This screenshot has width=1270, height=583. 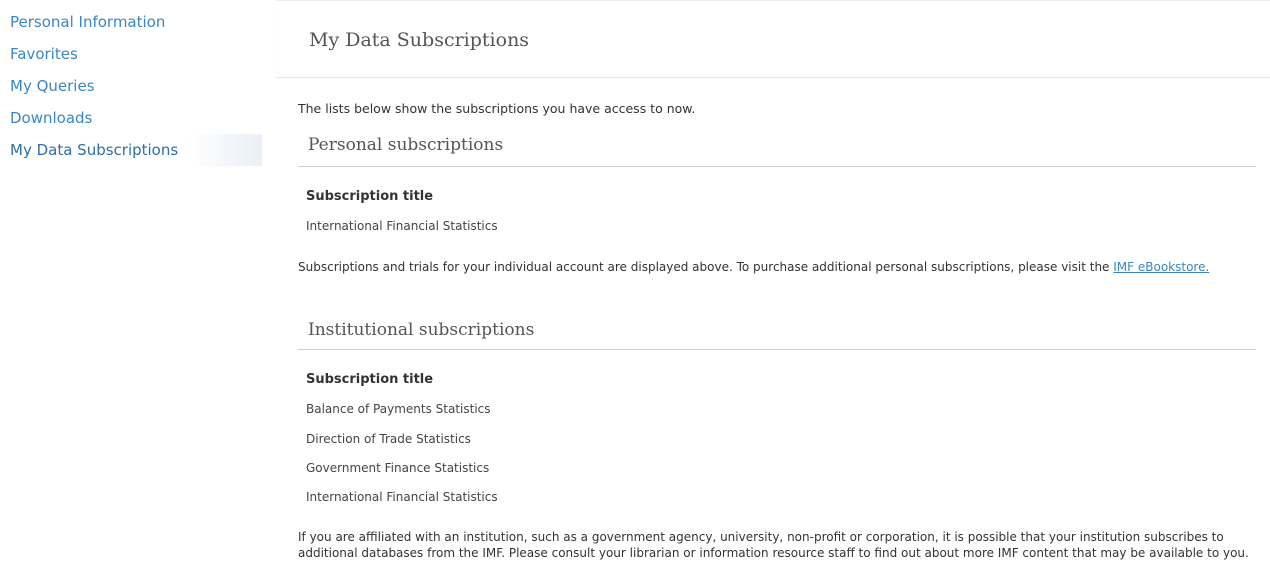 What do you see at coordinates (388, 439) in the screenshot?
I see `institutional-subscription-item: Direction of Trade Statistics` at bounding box center [388, 439].